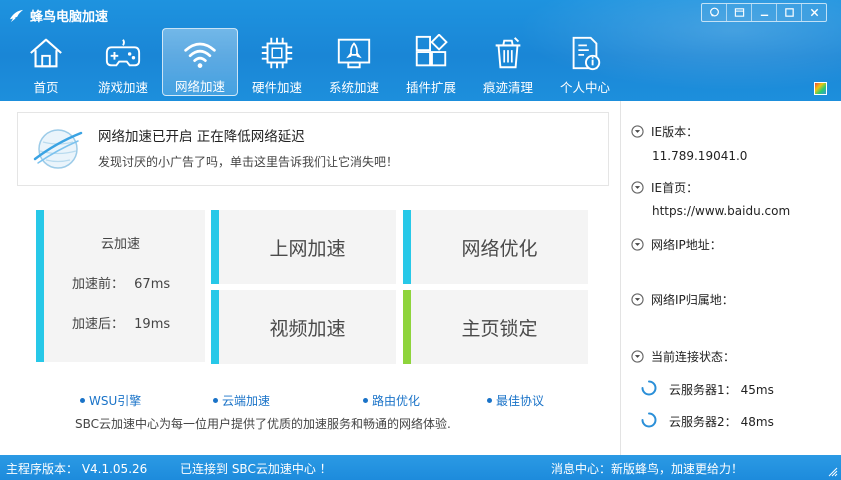 The width and height of the screenshot is (841, 480). Describe the element at coordinates (246, 401) in the screenshot. I see `feature-label: 云端加速` at that location.